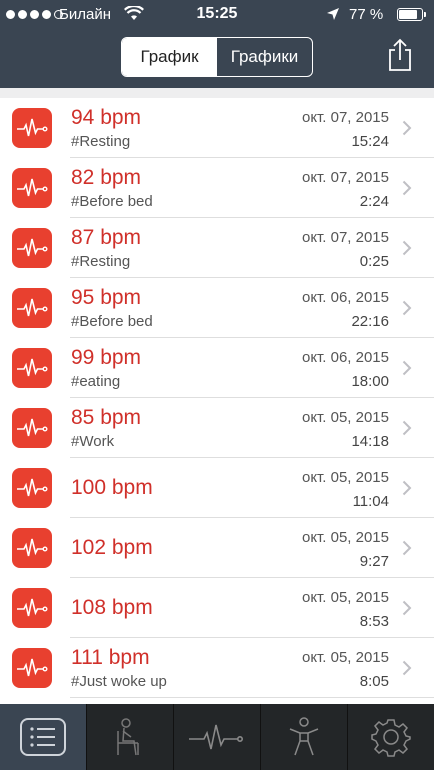 This screenshot has height=770, width=434. I want to click on reading-time: 11:04, so click(370, 501).